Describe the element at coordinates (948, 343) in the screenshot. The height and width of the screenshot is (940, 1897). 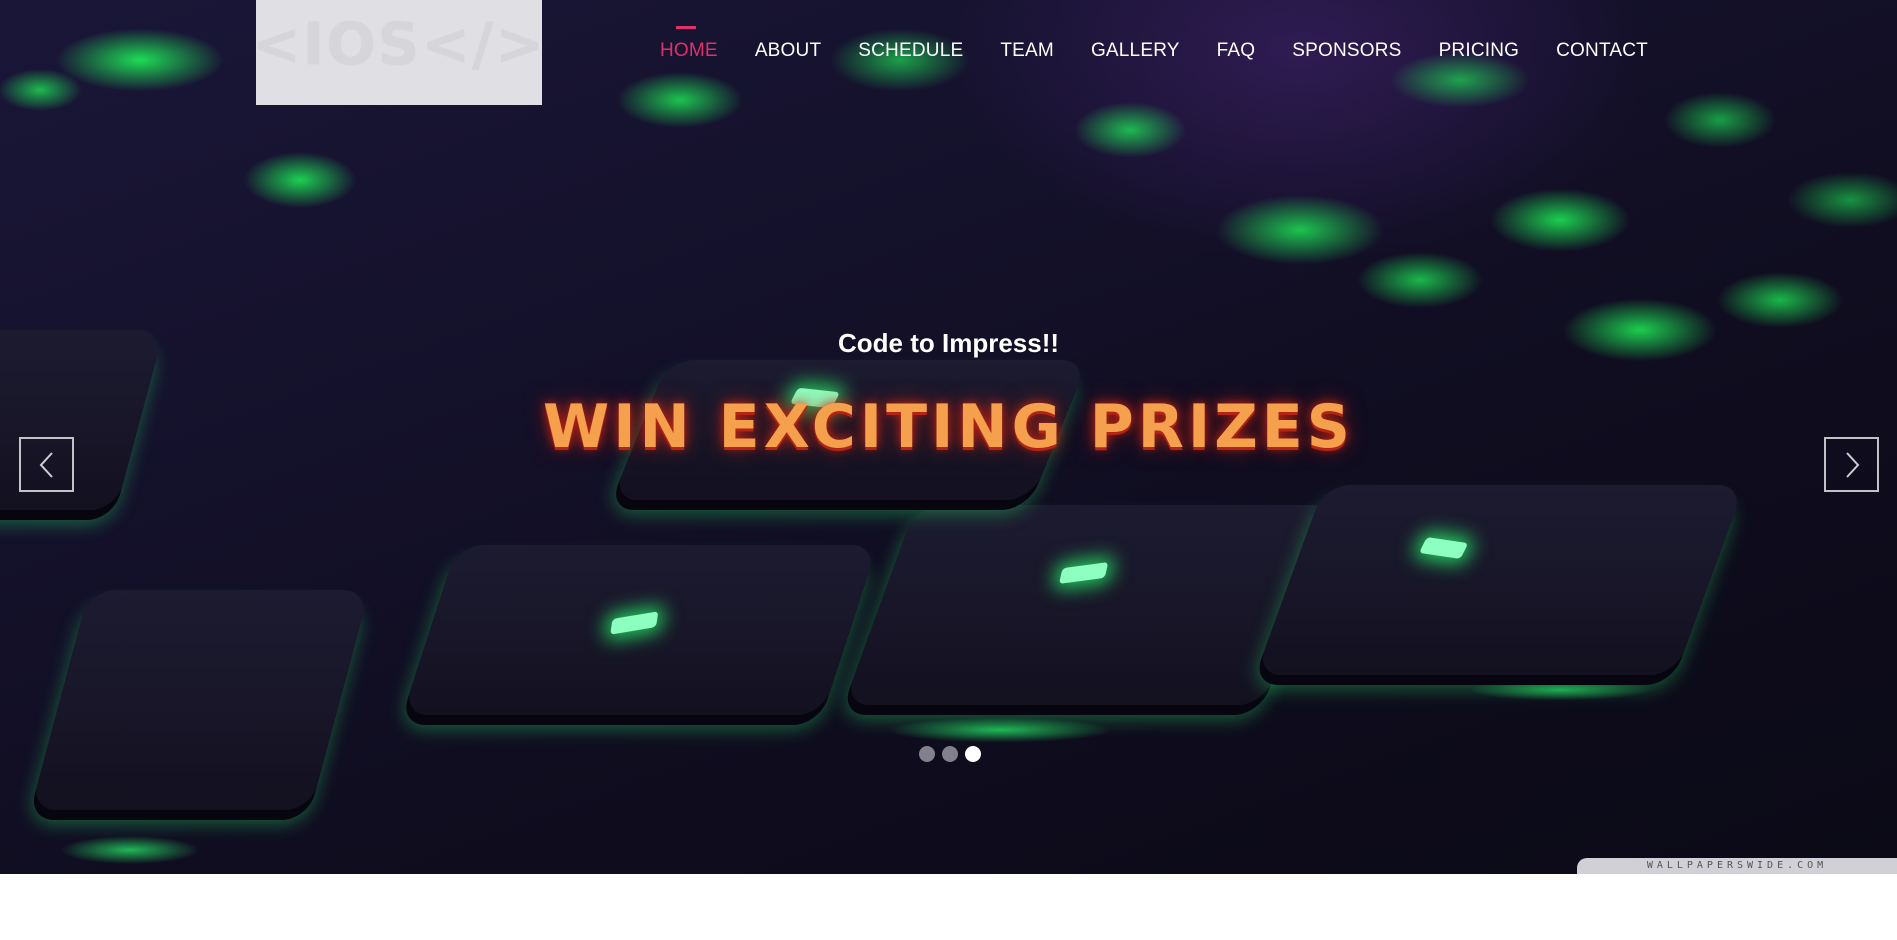
I see `hero-tagline: Code to Impress!!` at that location.